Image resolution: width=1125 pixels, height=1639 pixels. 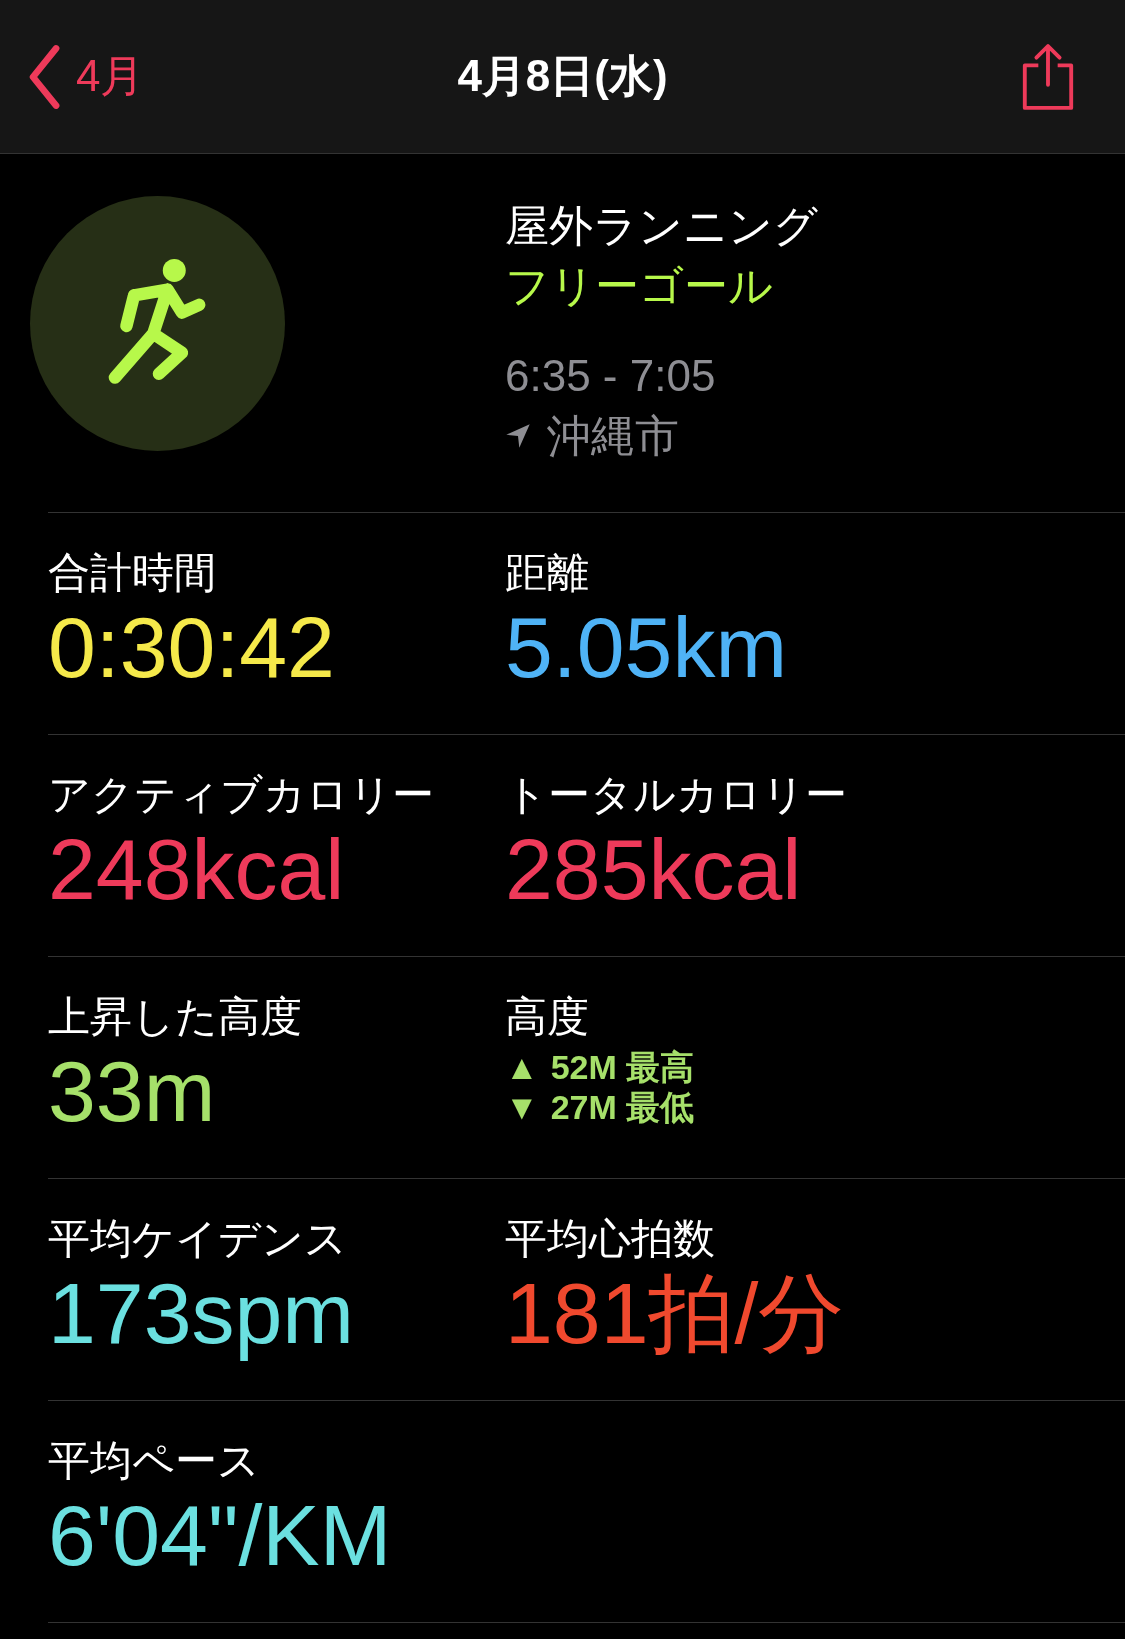 I want to click on workout-goal: フリーゴール, so click(x=639, y=286).